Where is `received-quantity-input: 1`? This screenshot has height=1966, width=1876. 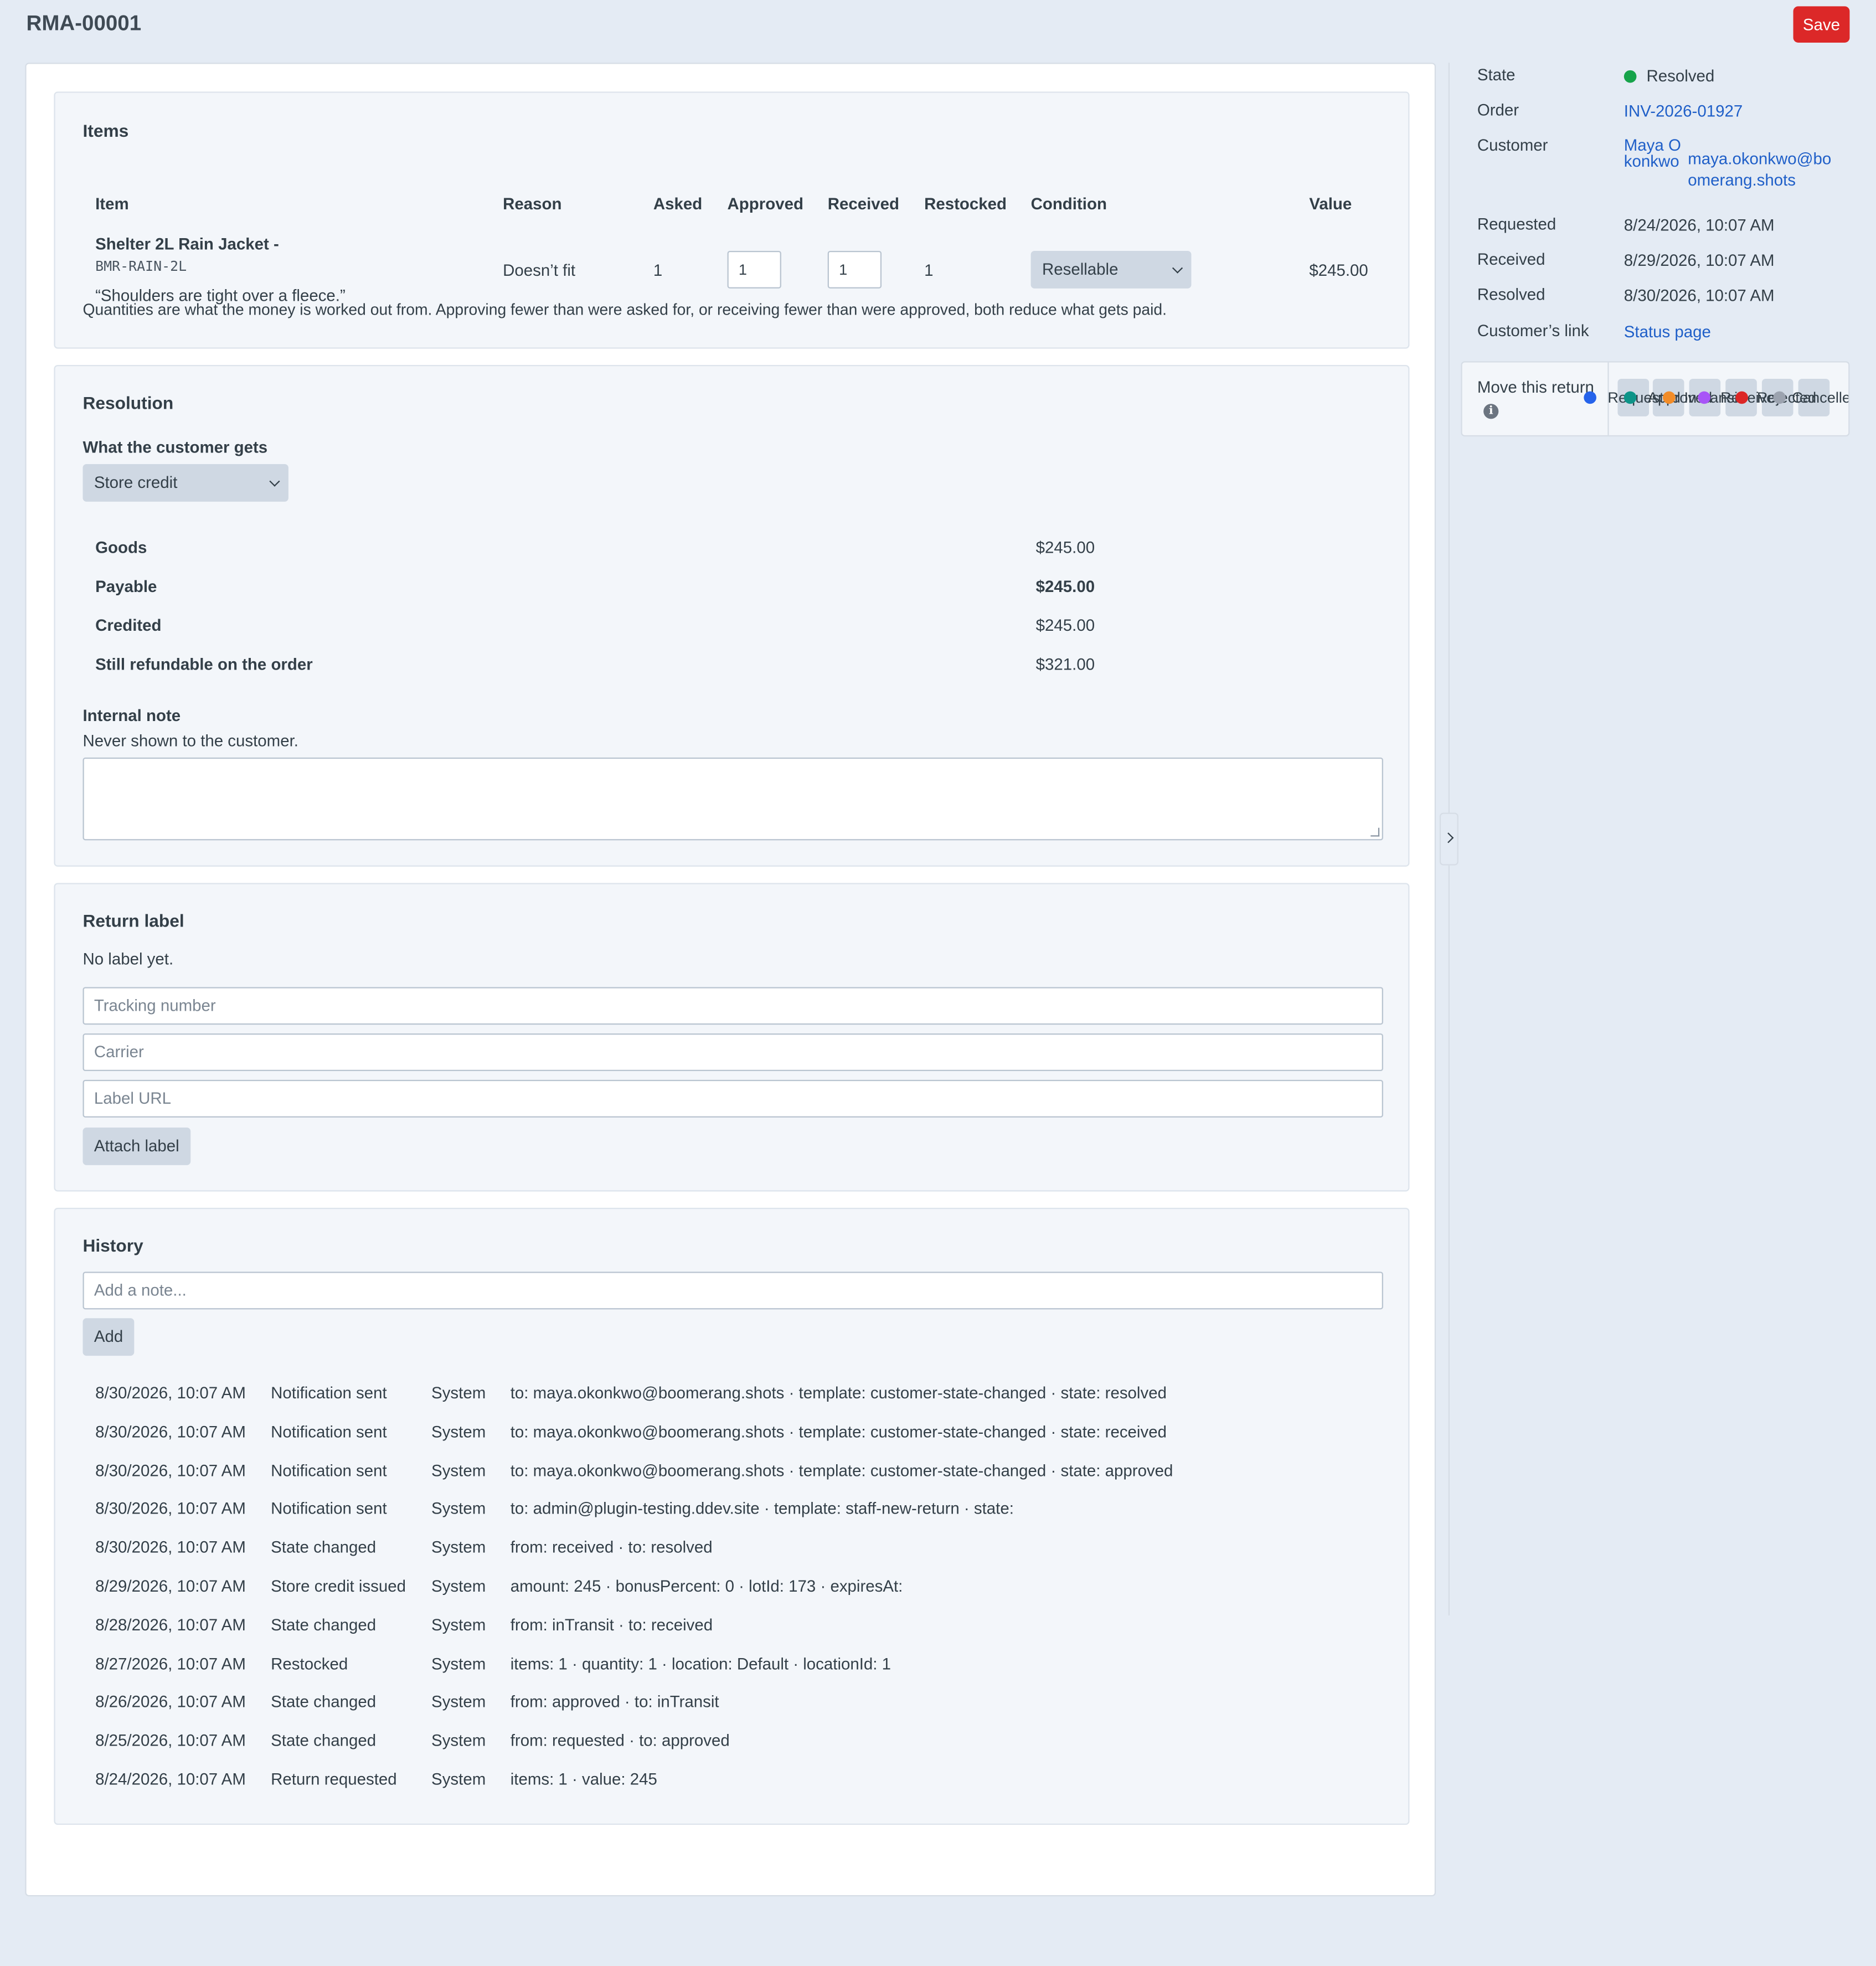 received-quantity-input: 1 is located at coordinates (855, 269).